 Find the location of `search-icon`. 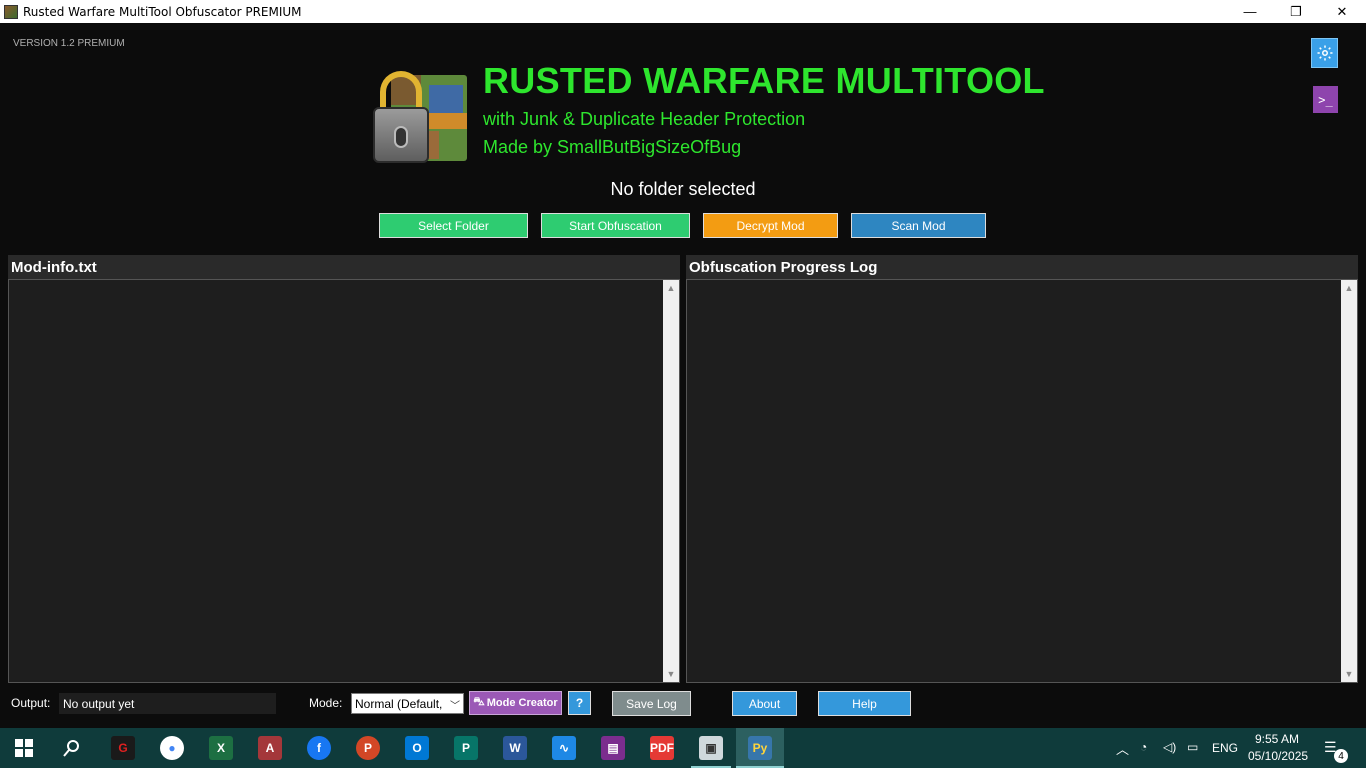

search-icon is located at coordinates (72, 748).